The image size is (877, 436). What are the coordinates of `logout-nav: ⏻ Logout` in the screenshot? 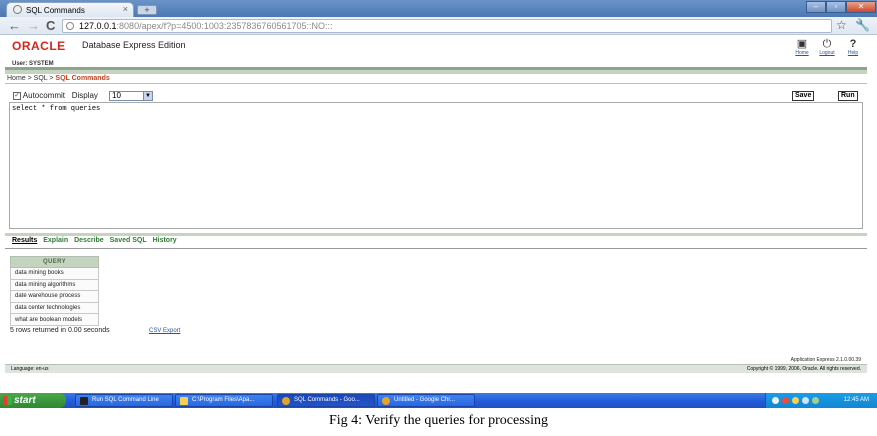 It's located at (827, 47).